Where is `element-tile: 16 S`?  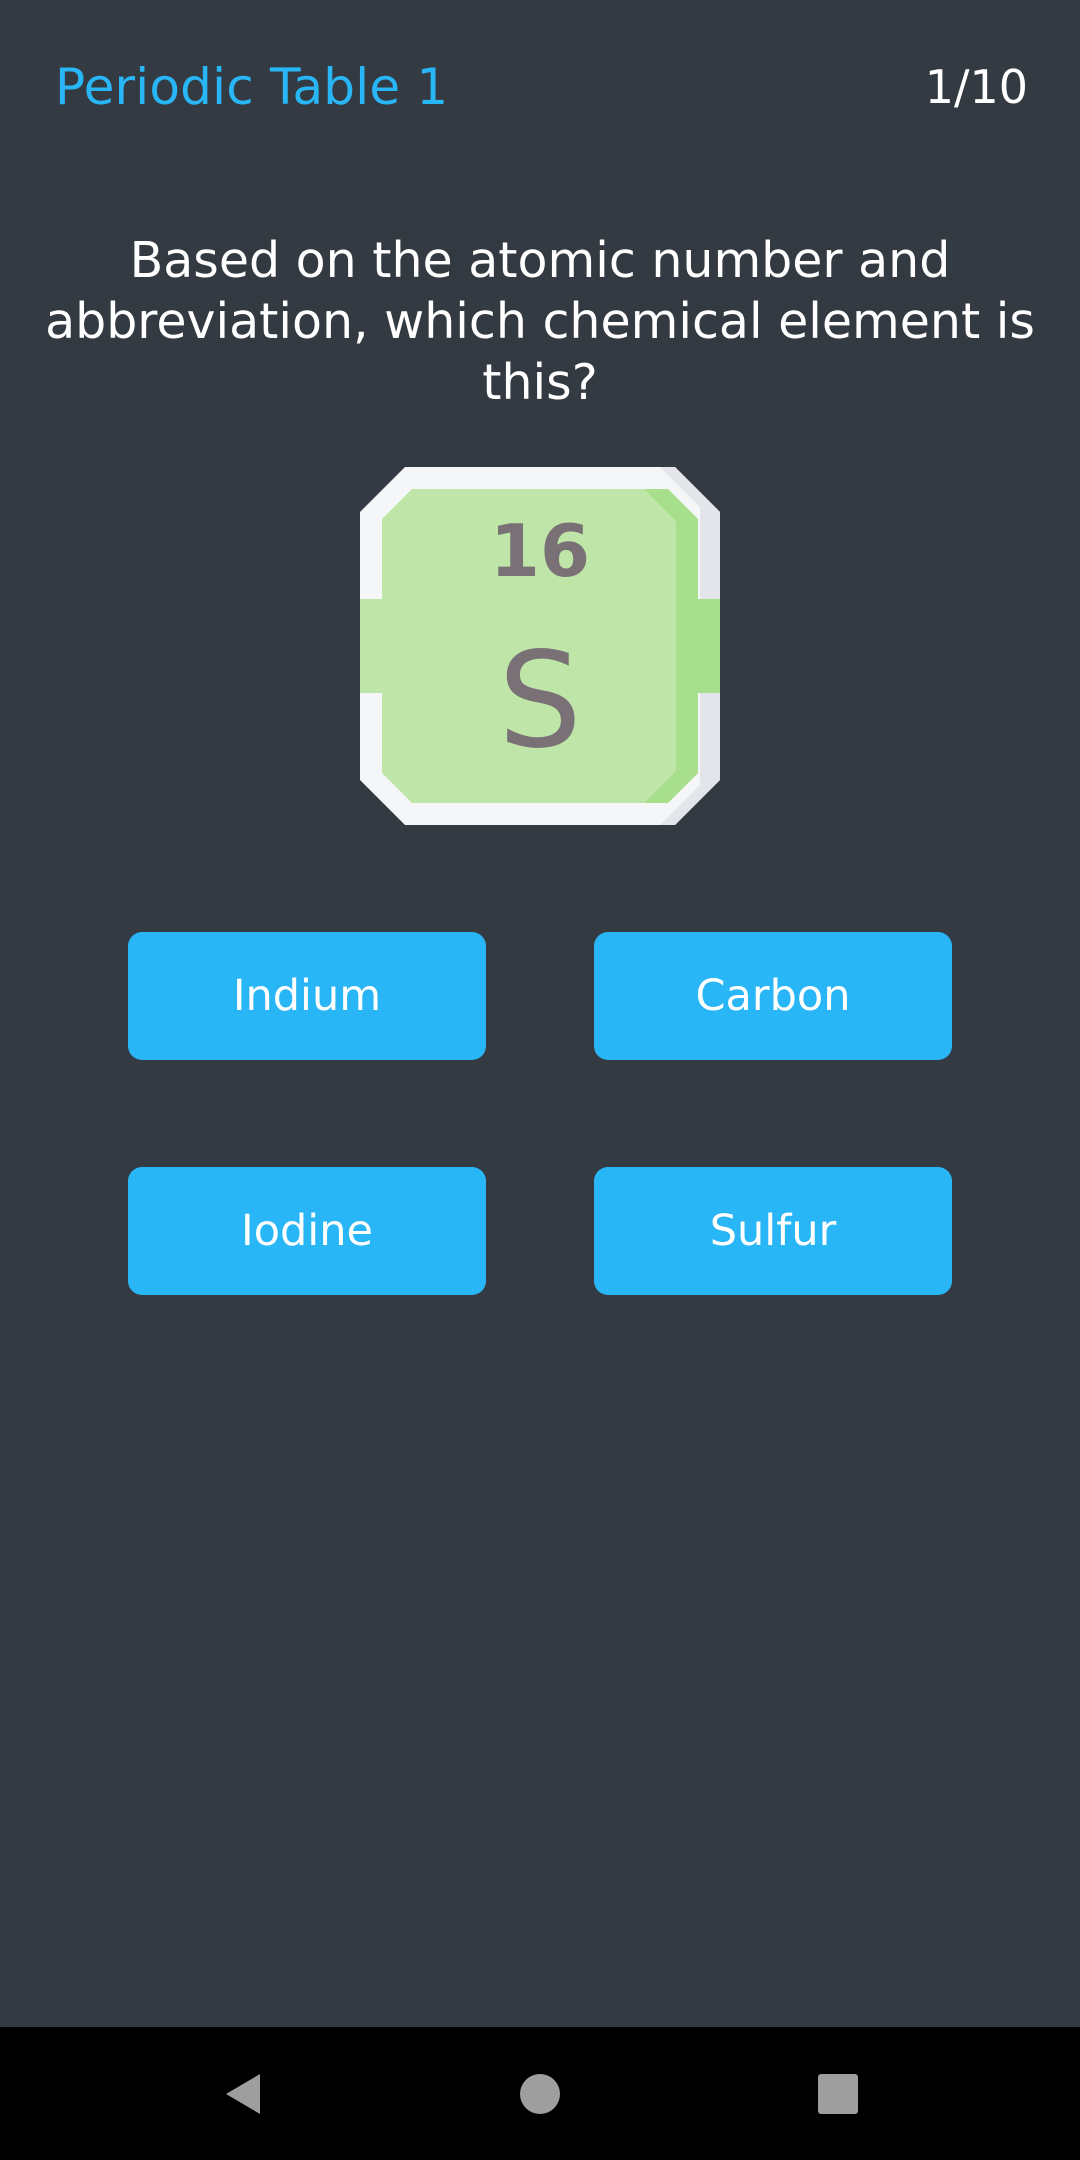 element-tile: 16 S is located at coordinates (540, 646).